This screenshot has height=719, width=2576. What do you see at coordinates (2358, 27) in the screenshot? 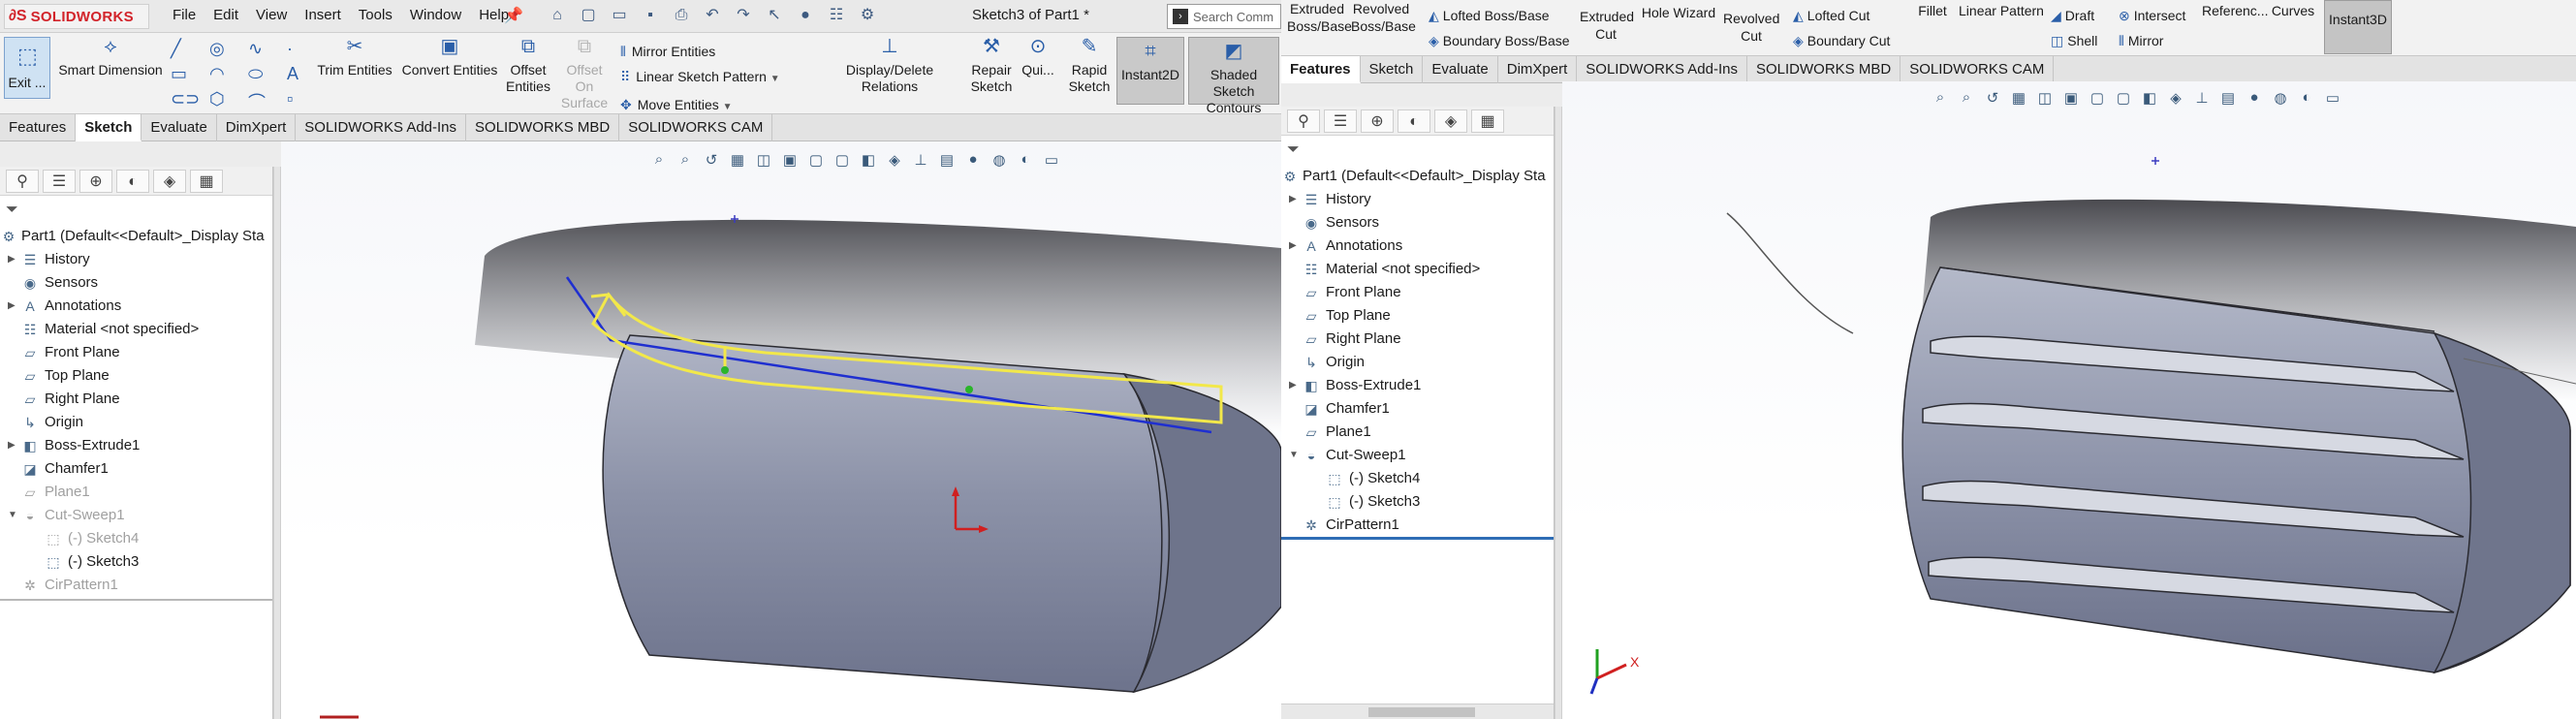
I see `instant3d-button: Instant3D` at bounding box center [2358, 27].